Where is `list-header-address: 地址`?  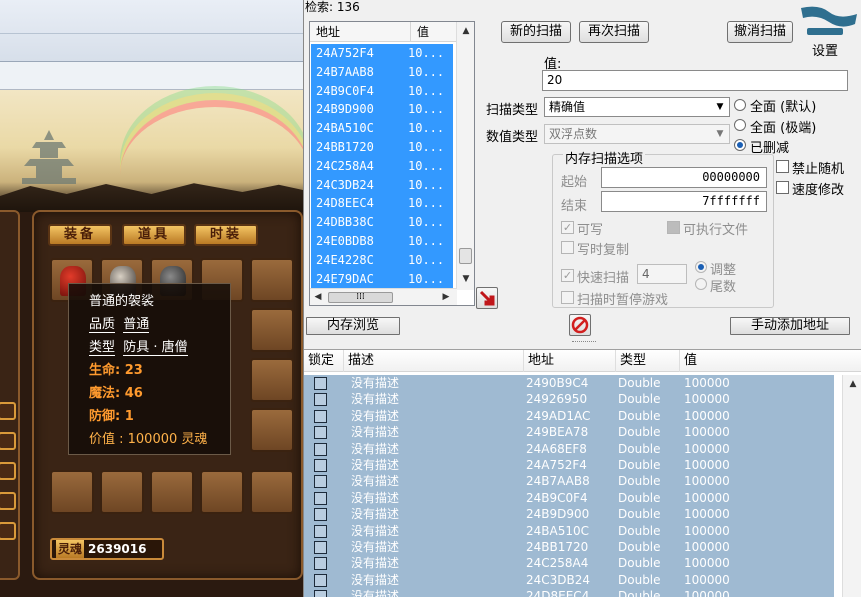 list-header-address: 地址 is located at coordinates (360, 32).